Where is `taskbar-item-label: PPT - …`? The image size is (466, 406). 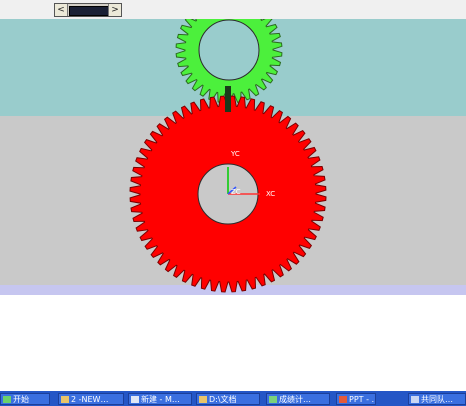 taskbar-item-label: PPT - … is located at coordinates (362, 399).